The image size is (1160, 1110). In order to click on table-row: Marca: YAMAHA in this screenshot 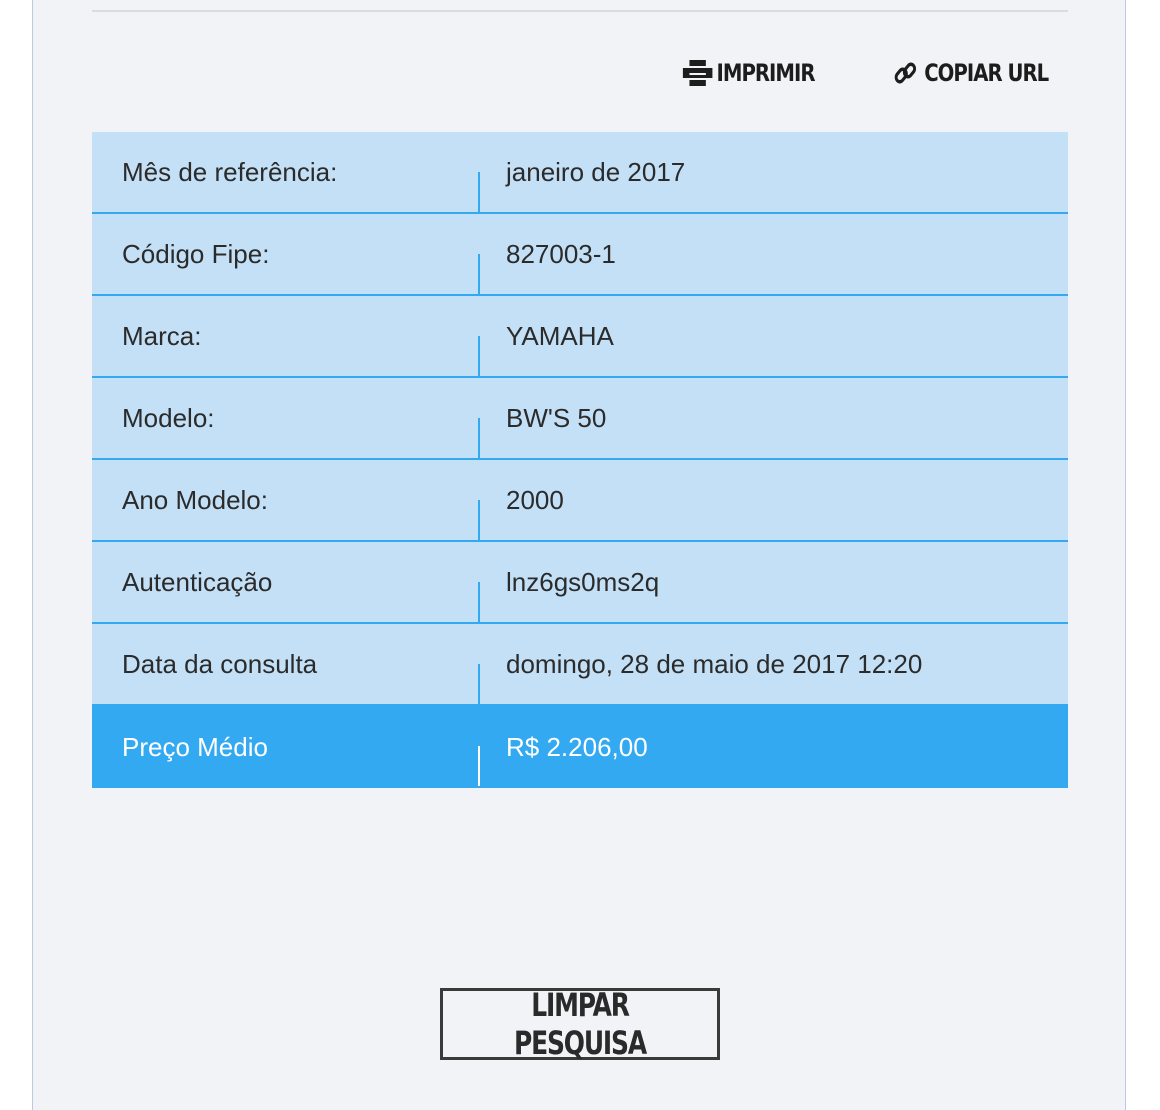, I will do `click(580, 336)`.